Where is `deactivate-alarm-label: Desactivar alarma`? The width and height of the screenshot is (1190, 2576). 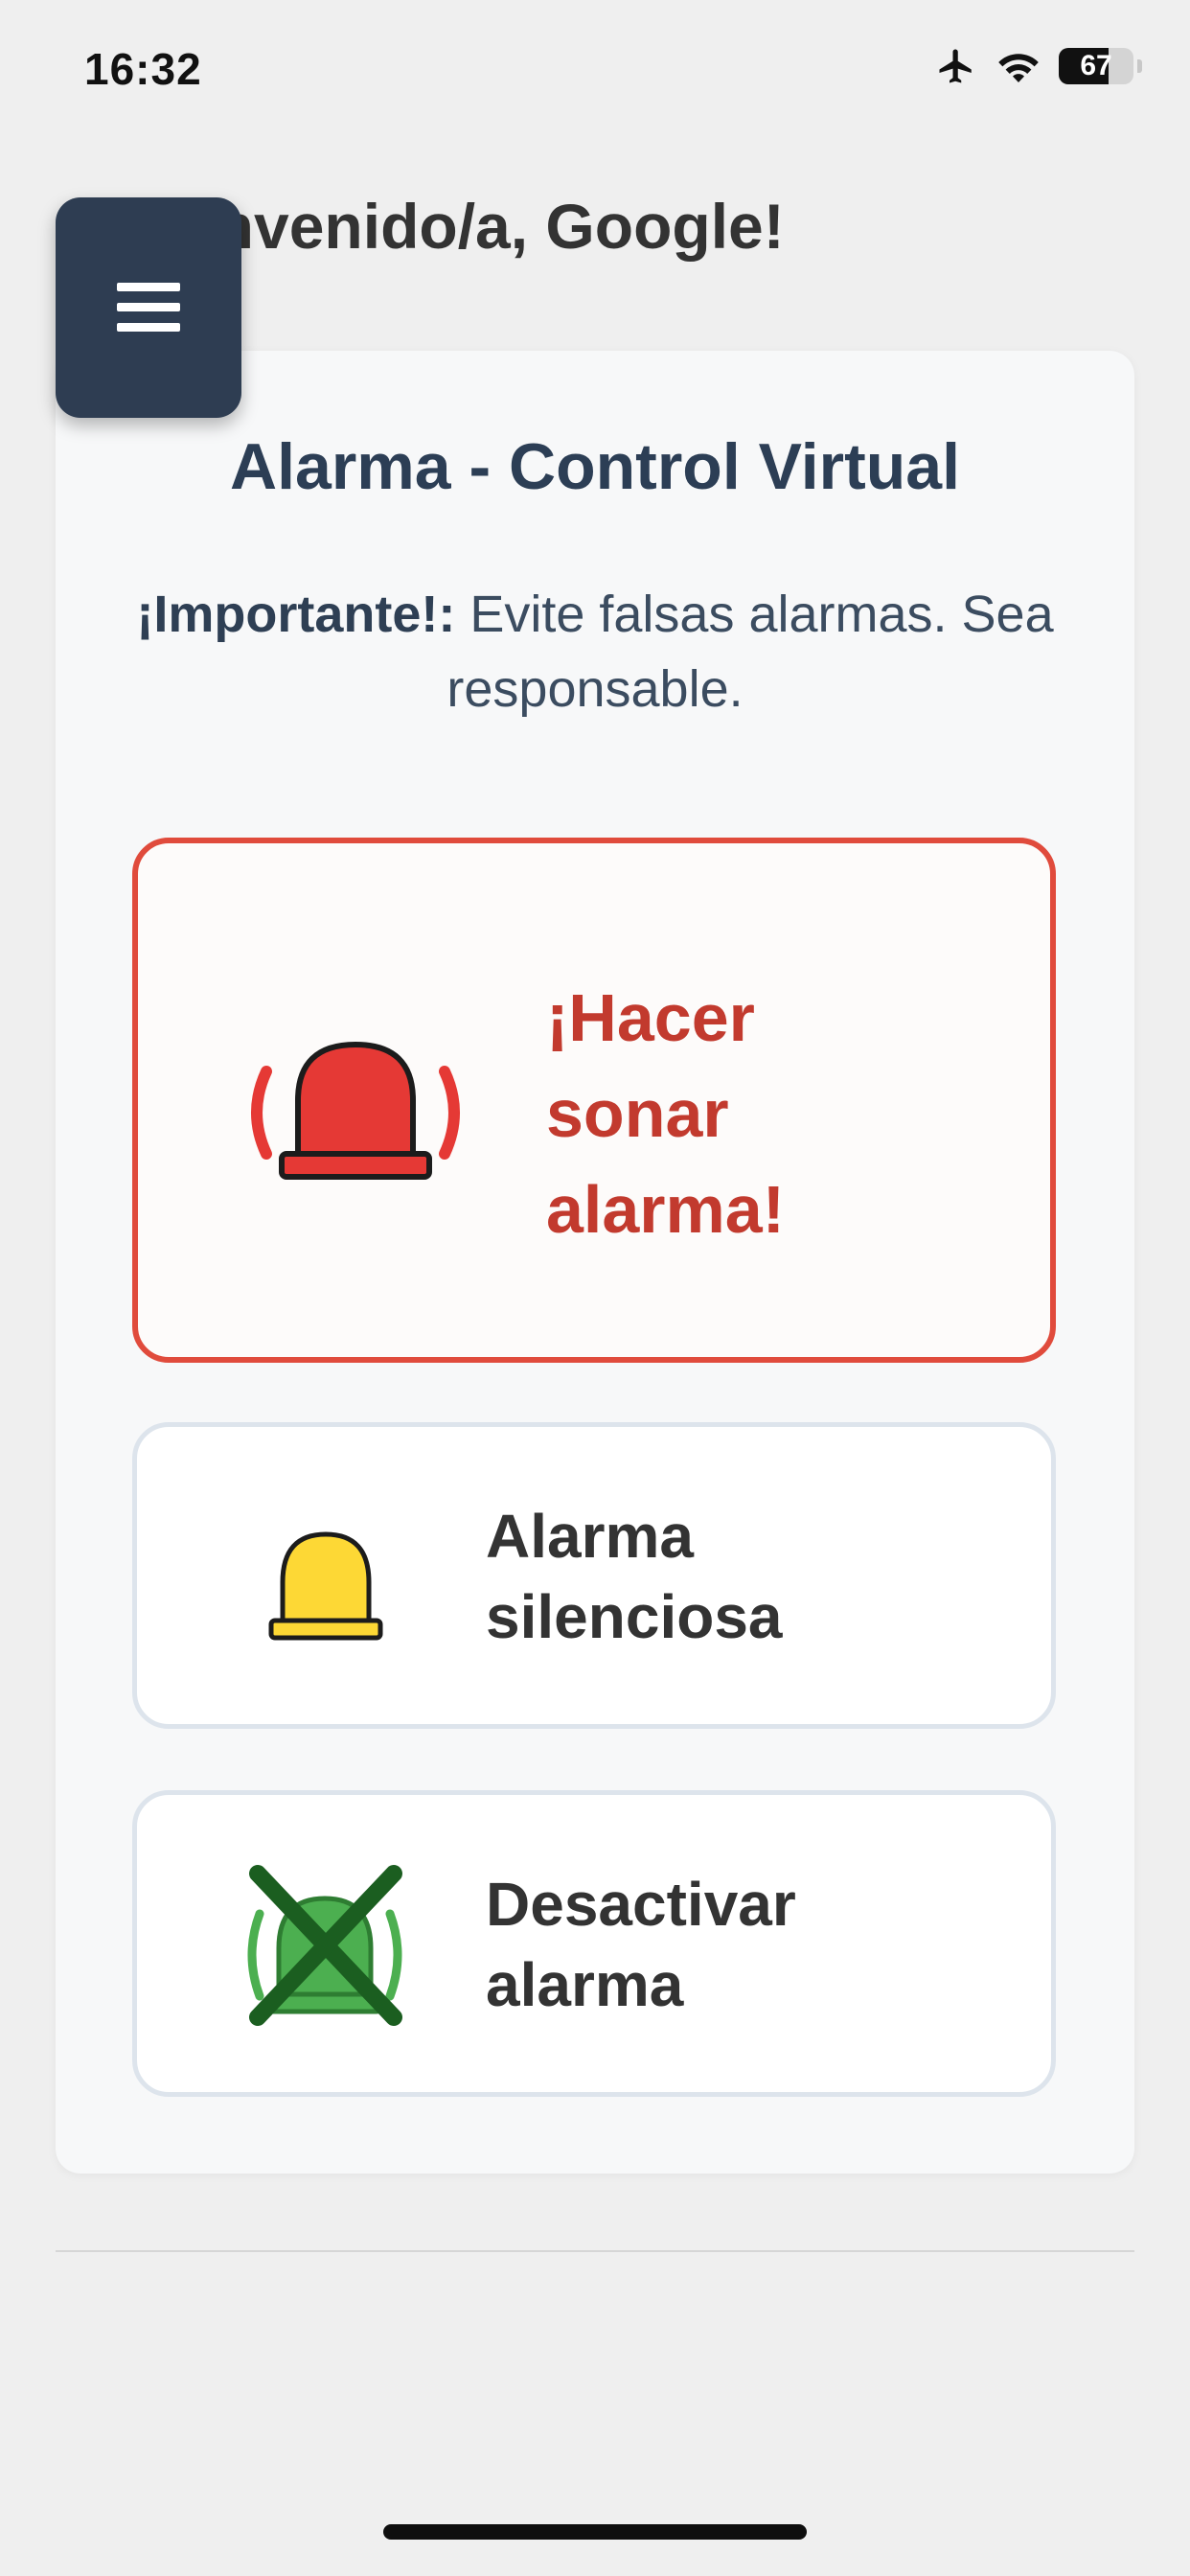 deactivate-alarm-label: Desactivar alarma is located at coordinates (641, 1944).